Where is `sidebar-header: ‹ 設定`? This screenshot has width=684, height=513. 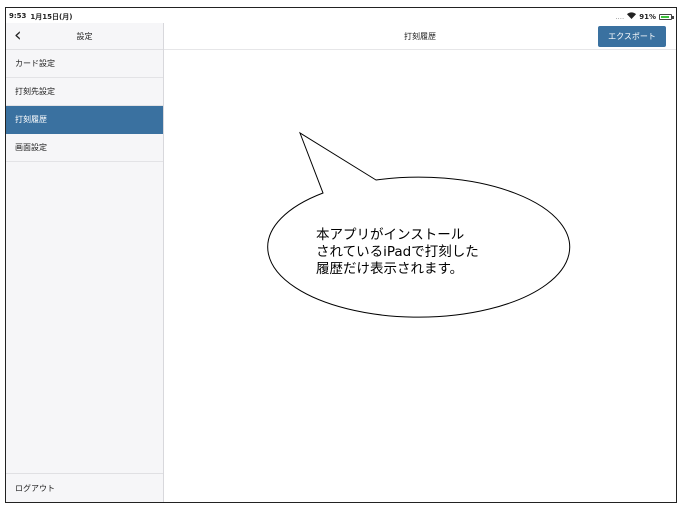
sidebar-header: ‹ 設定 is located at coordinates (84, 36).